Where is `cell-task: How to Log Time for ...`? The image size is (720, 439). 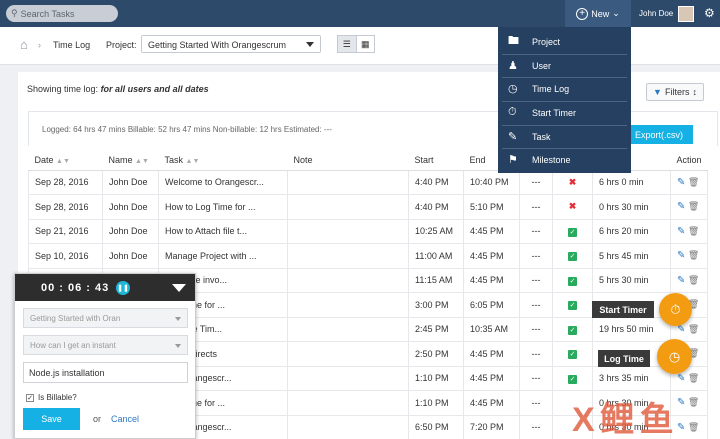 cell-task: How to Log Time for ... is located at coordinates (223, 207).